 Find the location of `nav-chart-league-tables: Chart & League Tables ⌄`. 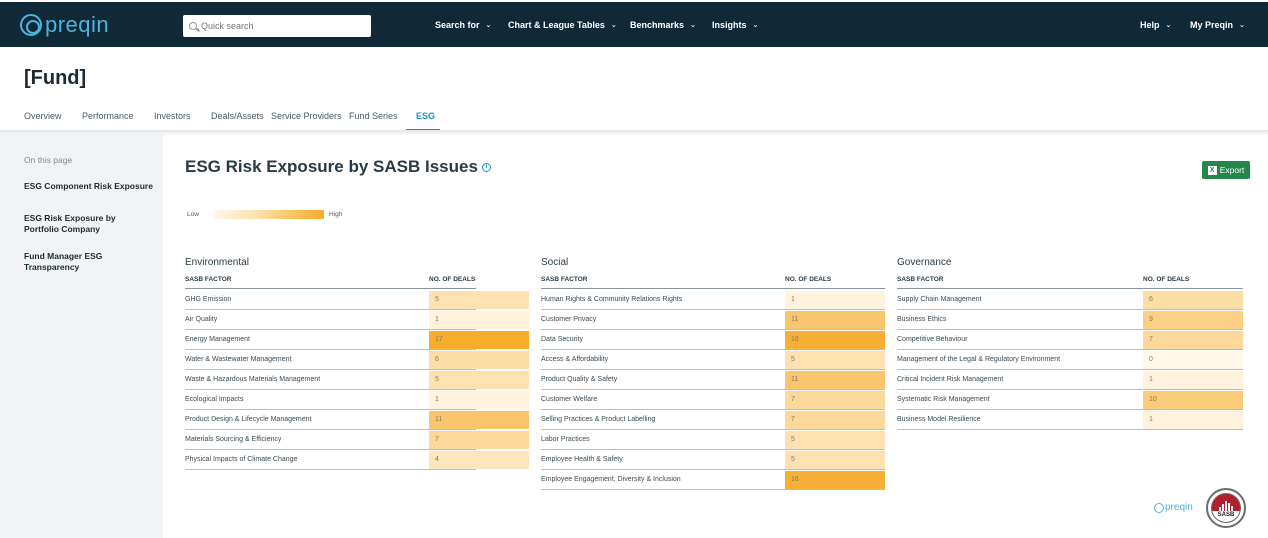

nav-chart-league-tables: Chart & League Tables ⌄ is located at coordinates (562, 25).